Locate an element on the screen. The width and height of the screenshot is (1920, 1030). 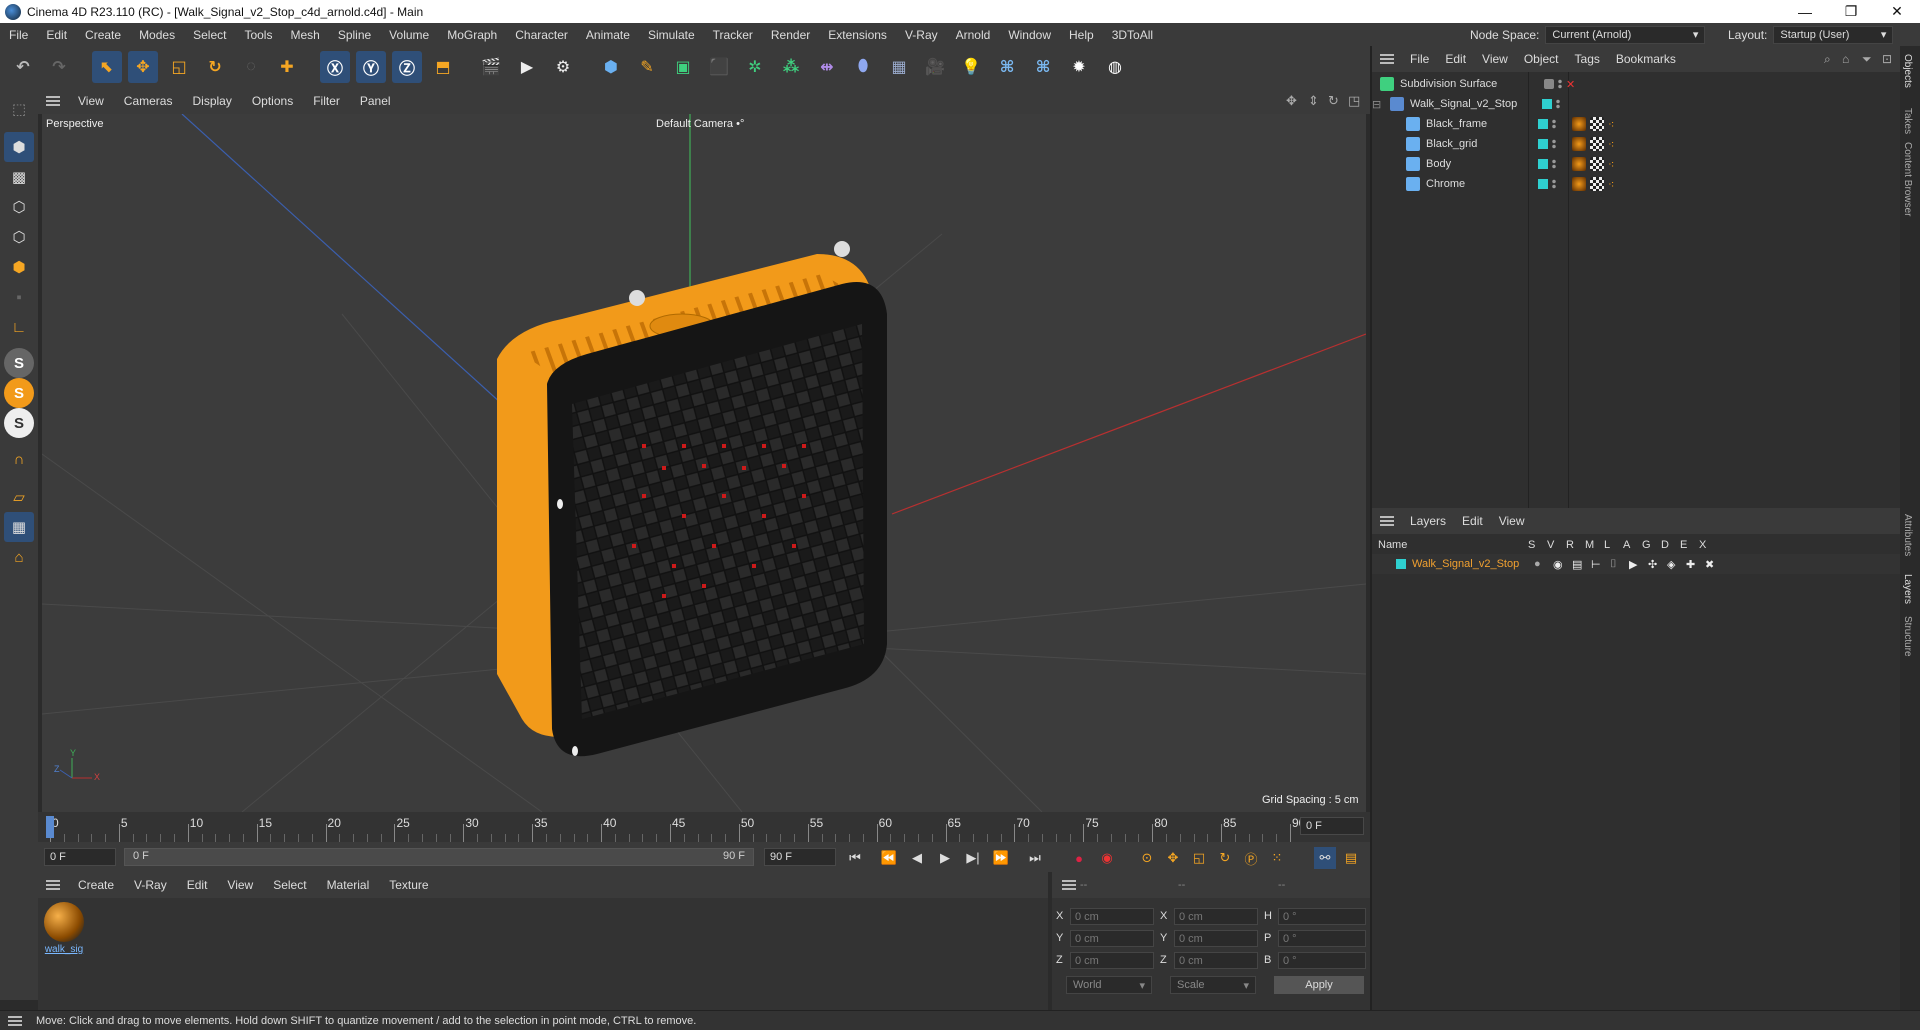
viewport-menu-panel: Panel is located at coordinates (375, 101).